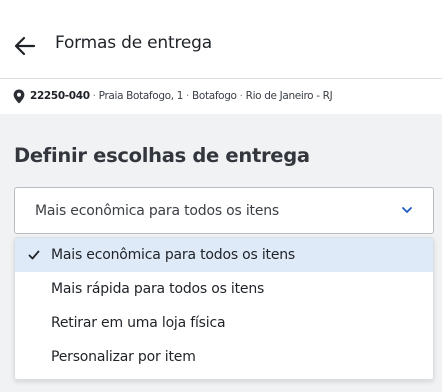  Describe the element at coordinates (224, 357) in the screenshot. I see `option-customize-per-item: Personalizar por item` at that location.